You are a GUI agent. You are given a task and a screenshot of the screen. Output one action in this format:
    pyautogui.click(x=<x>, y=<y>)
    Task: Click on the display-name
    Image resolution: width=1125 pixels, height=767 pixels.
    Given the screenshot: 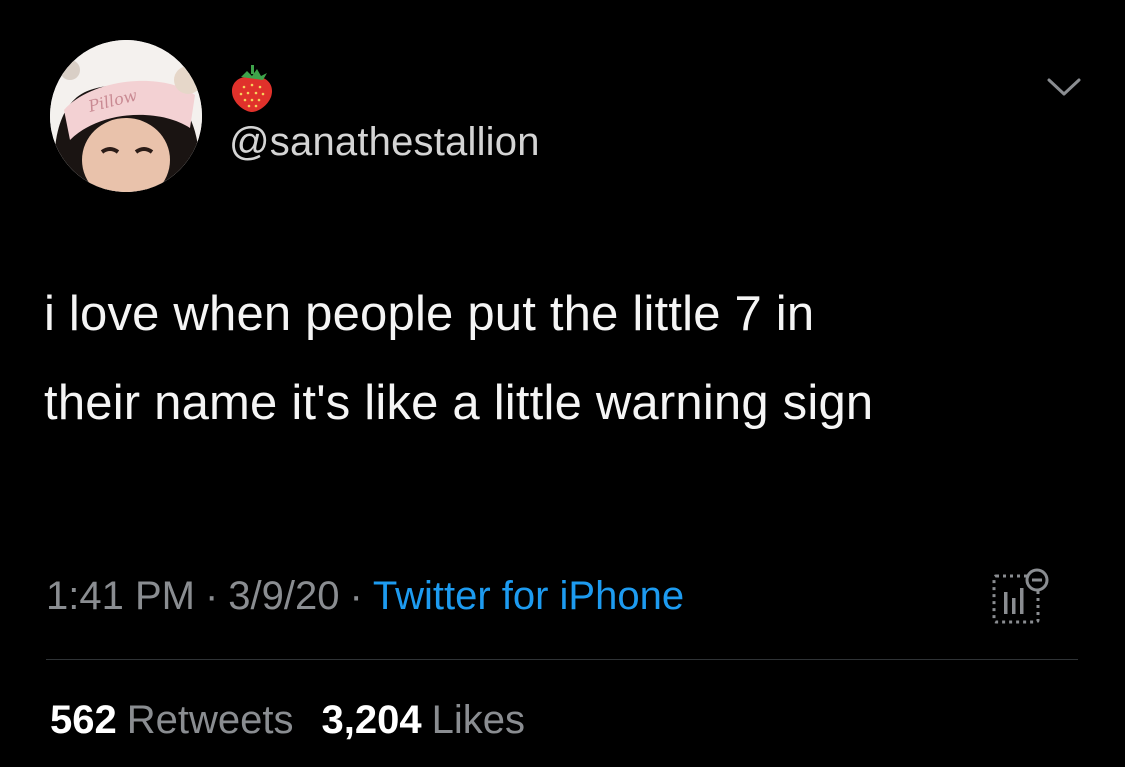 What is the action you would take?
    pyautogui.click(x=252, y=88)
    